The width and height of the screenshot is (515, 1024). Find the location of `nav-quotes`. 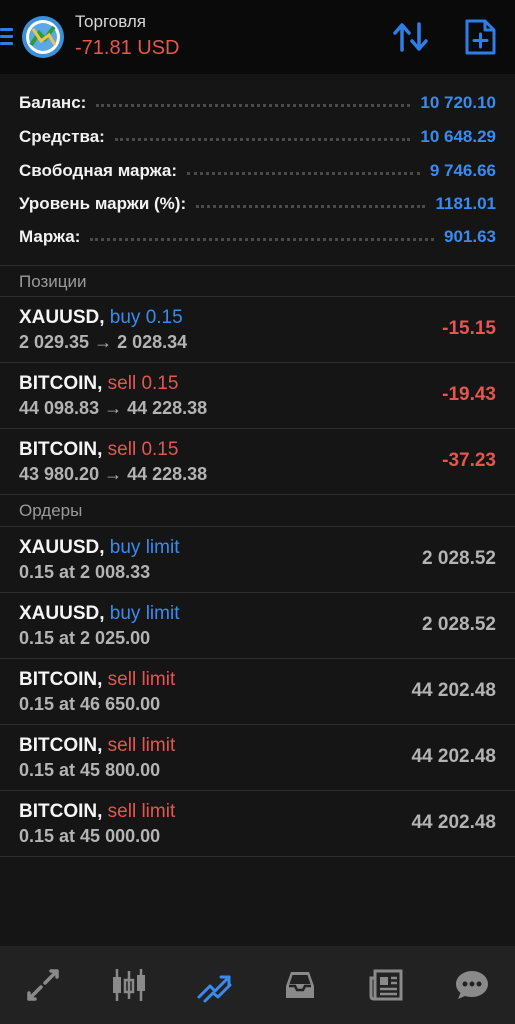

nav-quotes is located at coordinates (43, 985).